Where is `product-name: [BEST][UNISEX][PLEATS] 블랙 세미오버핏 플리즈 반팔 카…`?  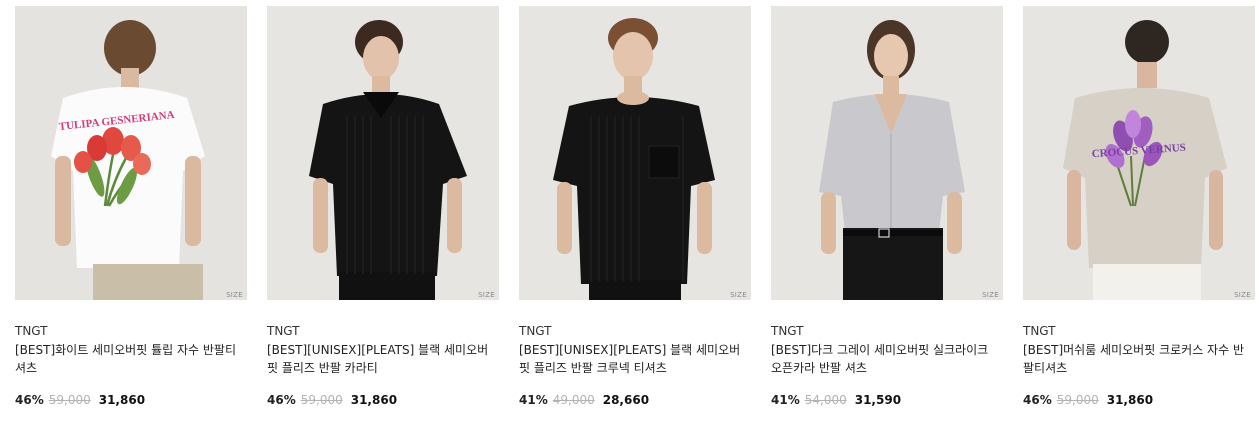
product-name: [BEST][UNISEX][PLEATS] 블랙 세미오버핏 플리즈 반팔 카… is located at coordinates (383, 359).